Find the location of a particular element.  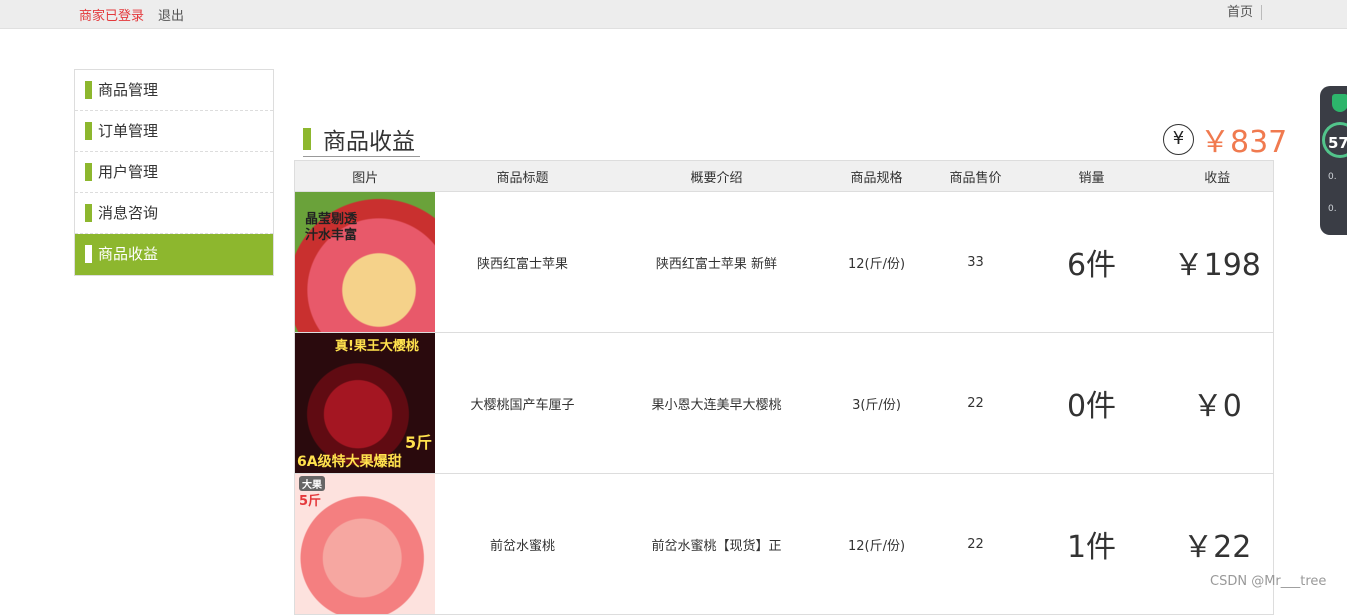

page-title: 商品收益 is located at coordinates (359, 139).